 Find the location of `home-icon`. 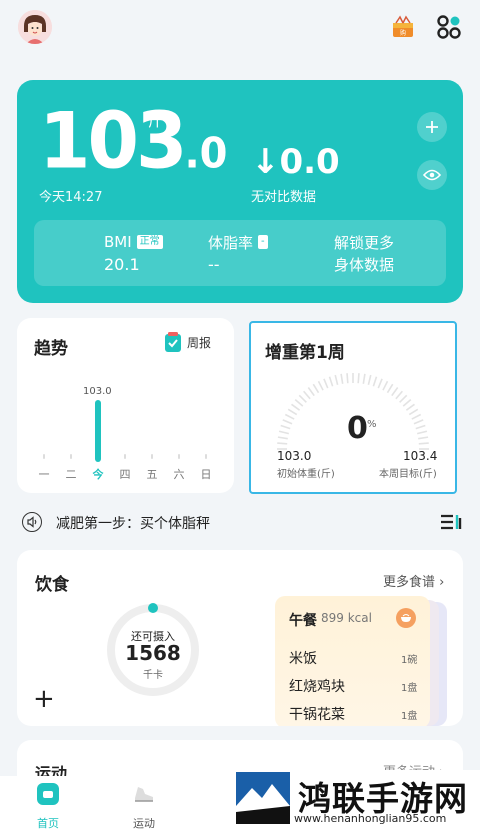

home-icon is located at coordinates (48, 794).